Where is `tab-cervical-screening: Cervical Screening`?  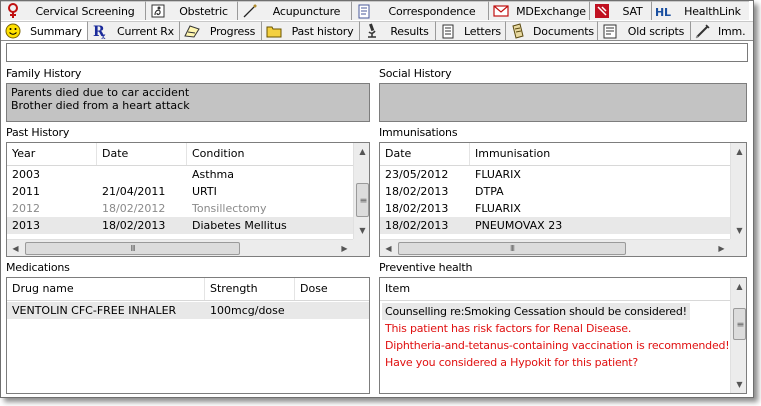 tab-cervical-screening: Cervical Screening is located at coordinates (73, 10).